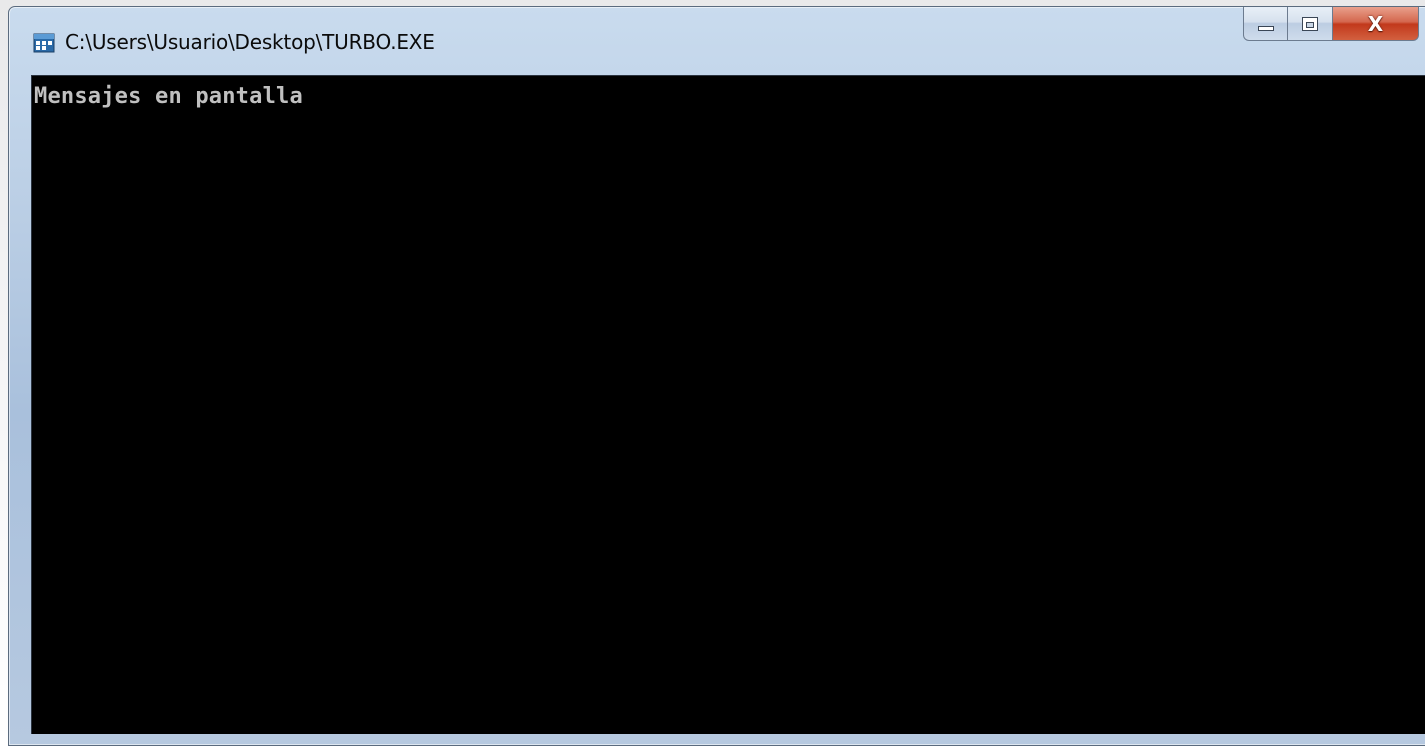  I want to click on caption-buttons: X, so click(1331, 24).